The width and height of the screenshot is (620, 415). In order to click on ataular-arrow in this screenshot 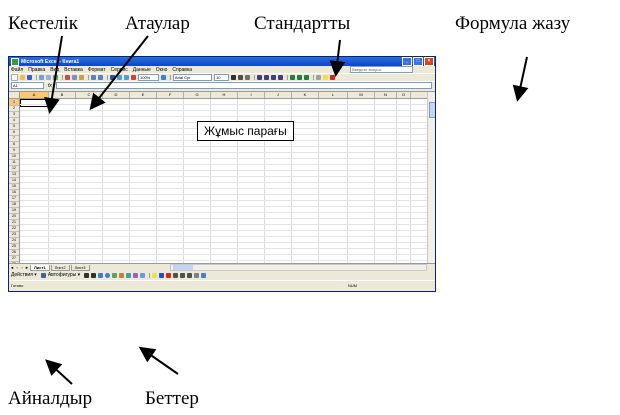, I will do `click(119, 73)`.